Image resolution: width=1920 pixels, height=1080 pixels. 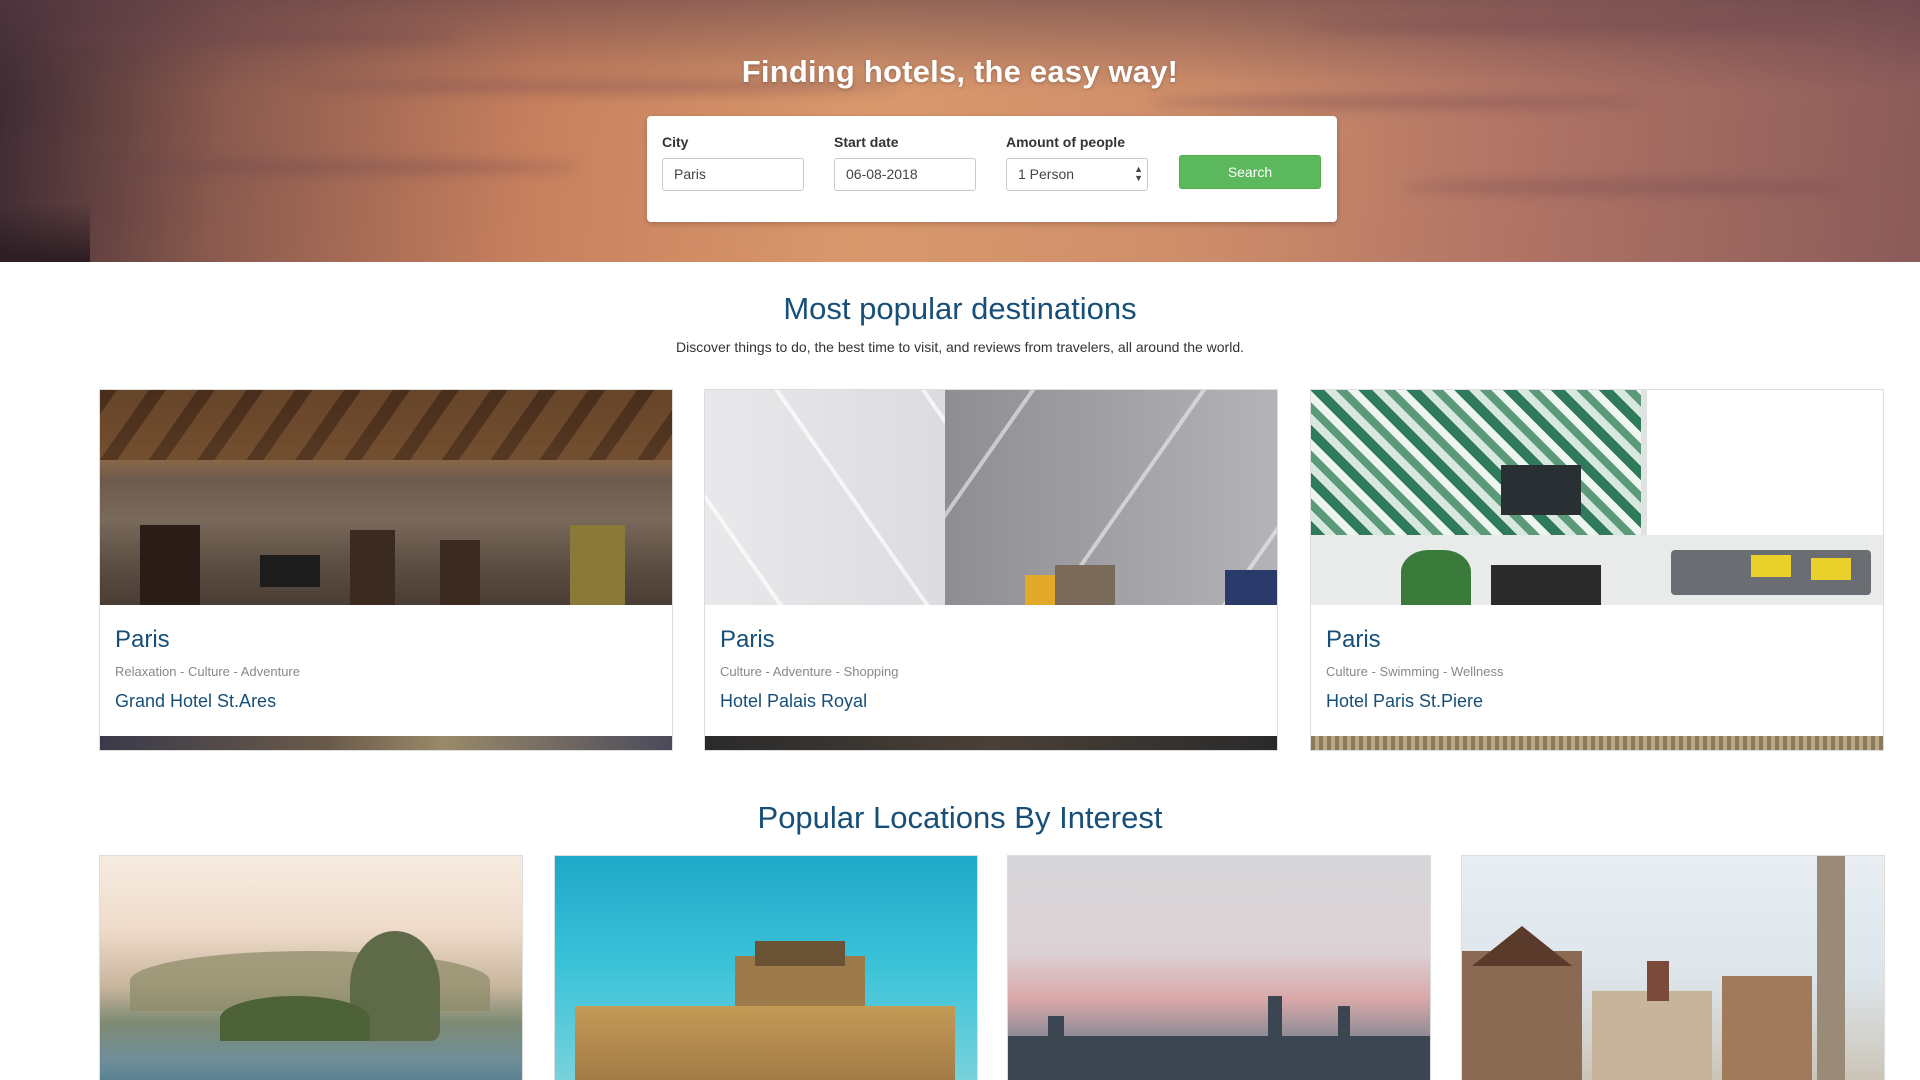 I want to click on location-image-coastal-mountains, so click(x=311, y=968).